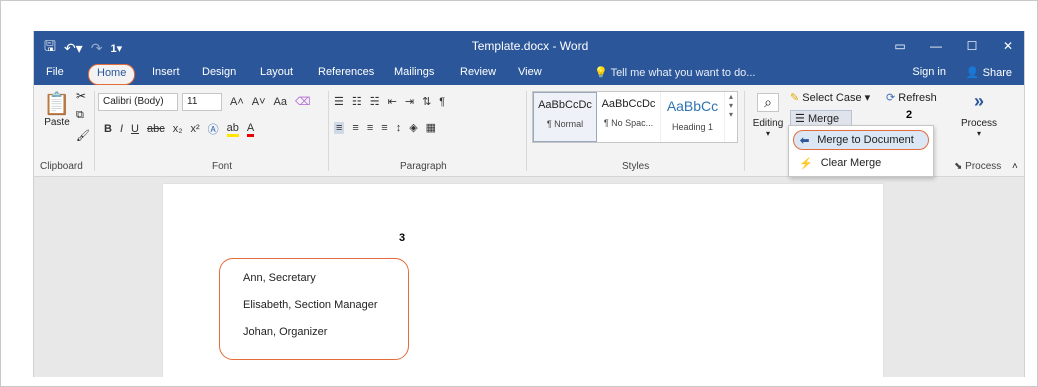 This screenshot has width=1038, height=387. I want to click on highlight-icon: ab, so click(232, 129).